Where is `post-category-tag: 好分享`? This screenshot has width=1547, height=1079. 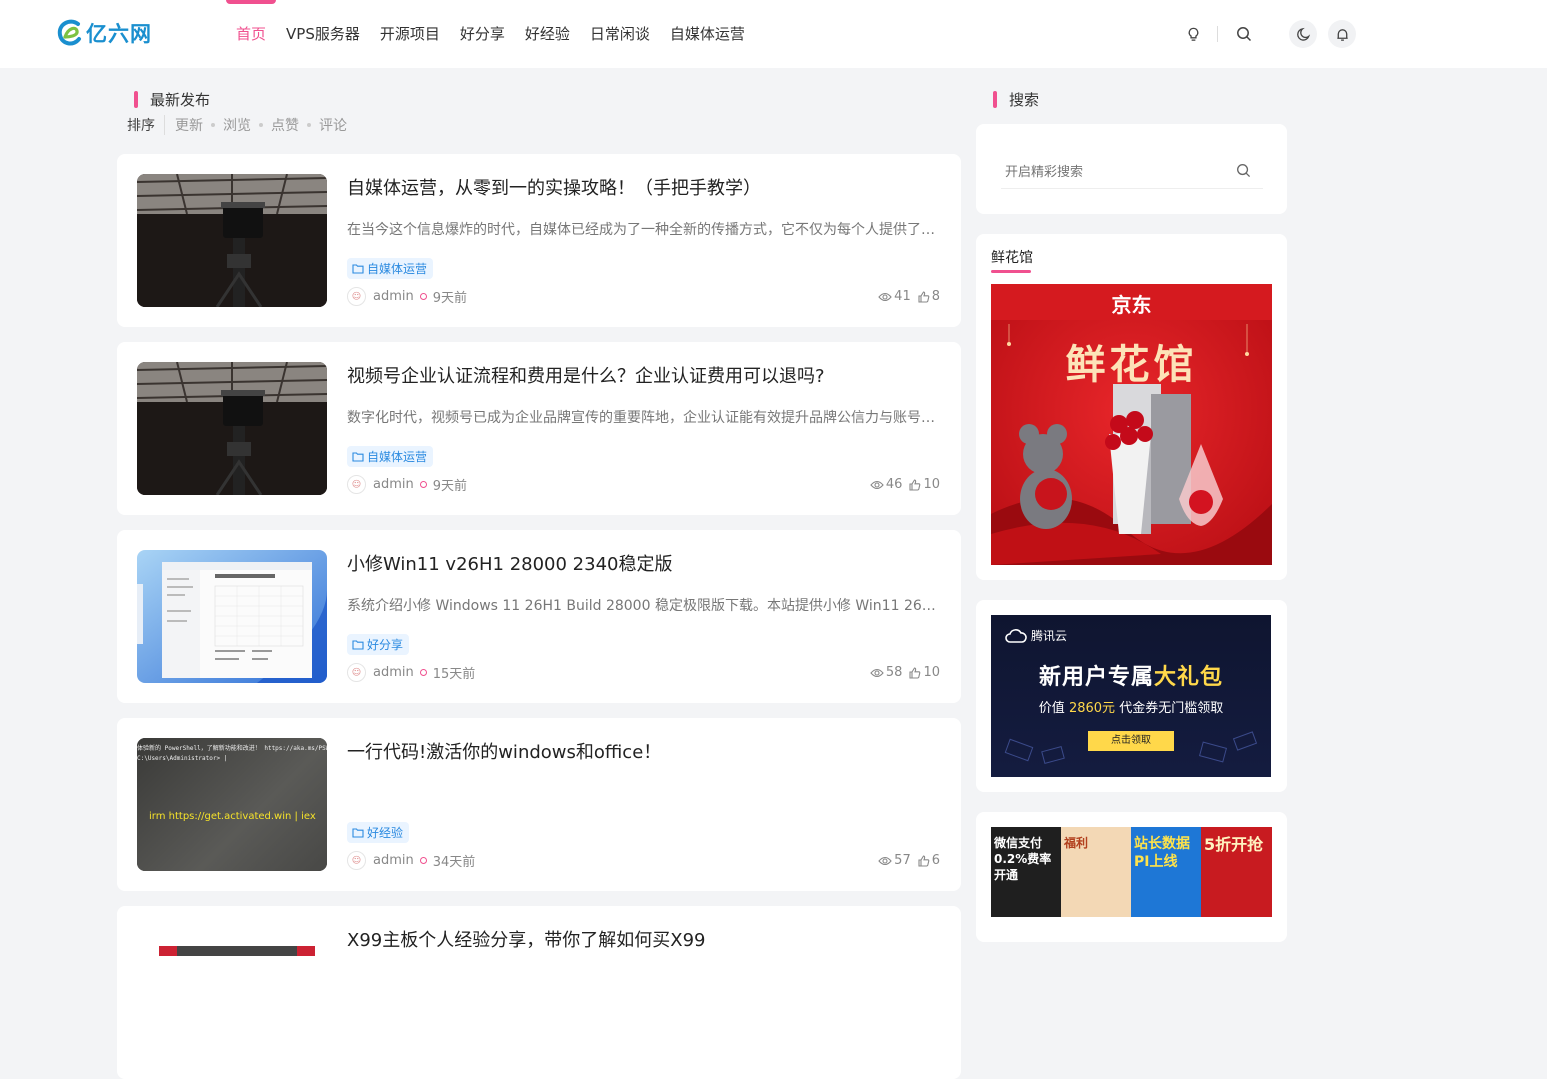 post-category-tag: 好分享 is located at coordinates (378, 644).